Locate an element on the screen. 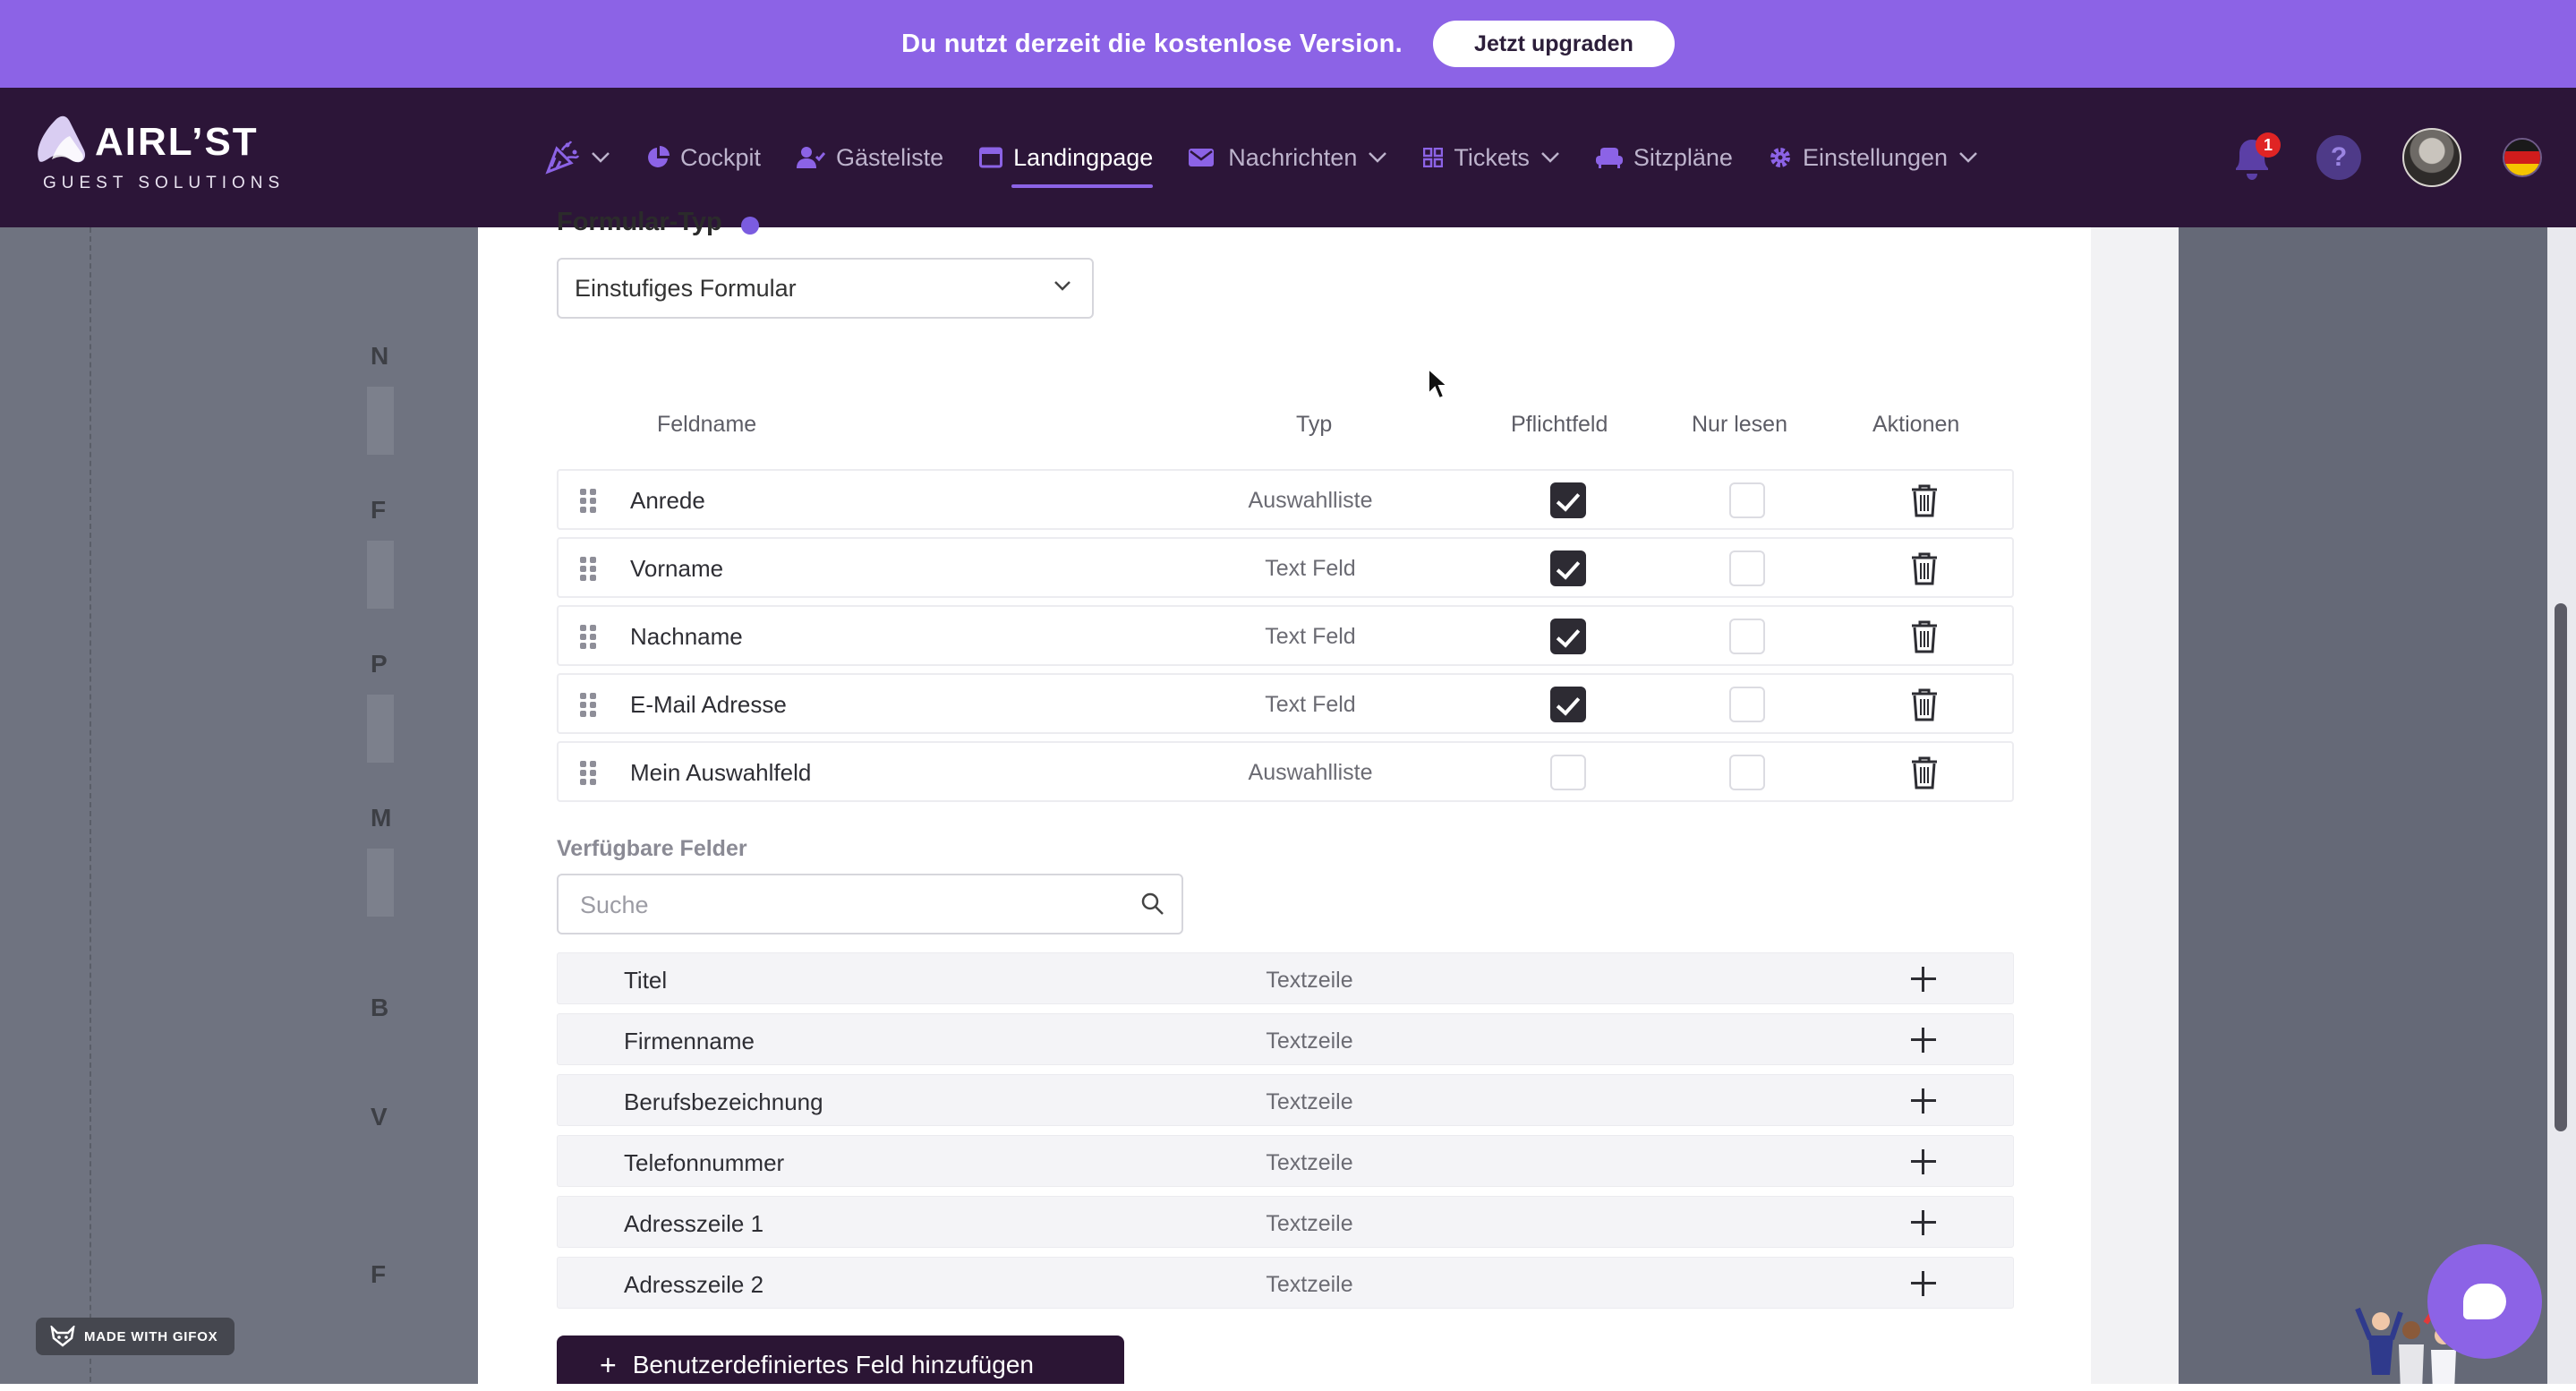 Image resolution: width=2576 pixels, height=1391 pixels. column-header-readonly: Nur lesen is located at coordinates (1739, 424).